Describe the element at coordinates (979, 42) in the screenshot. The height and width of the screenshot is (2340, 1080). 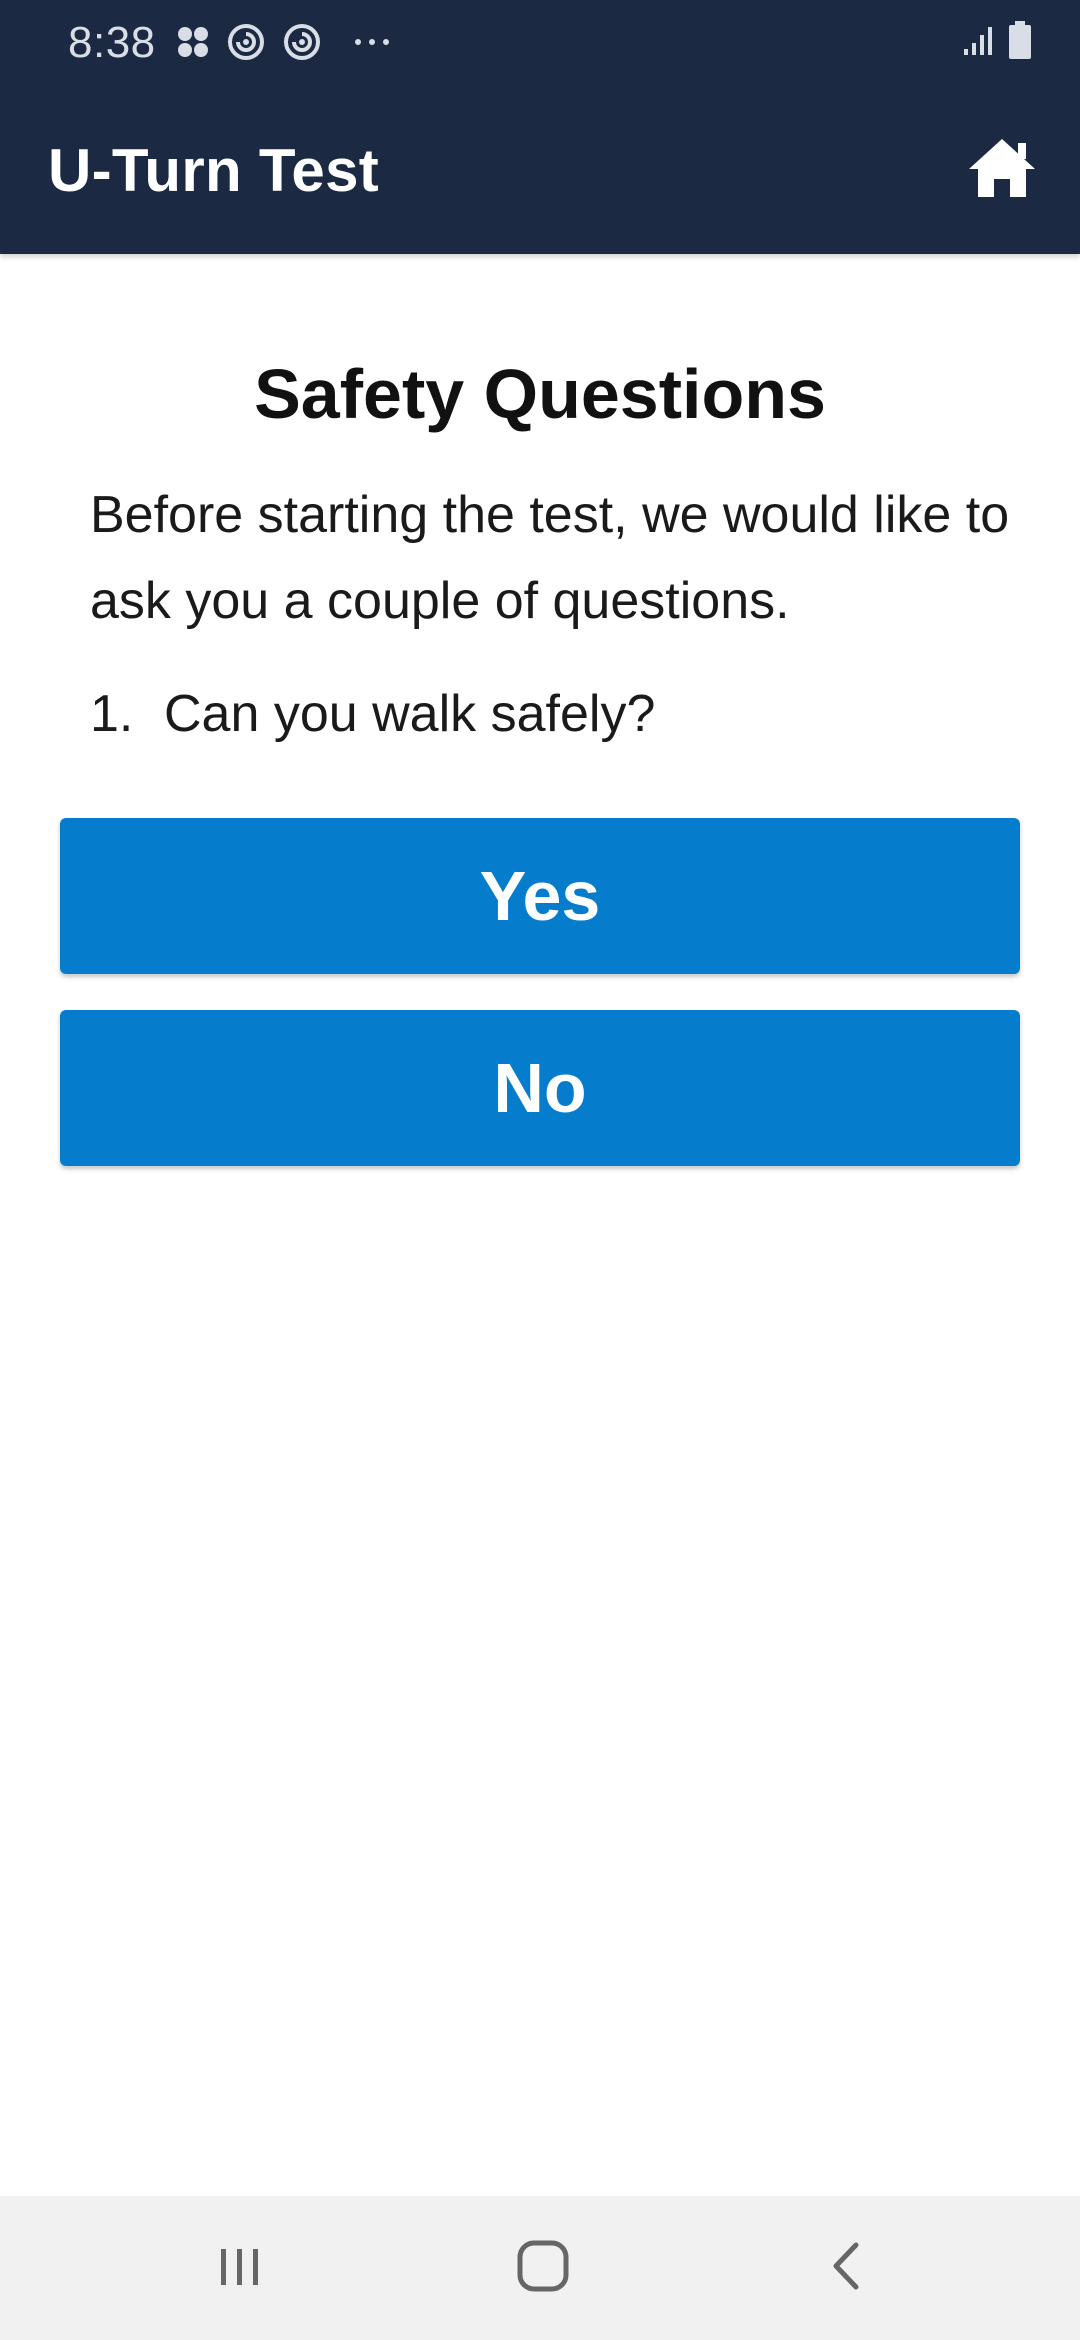
I see `signal-icon` at that location.